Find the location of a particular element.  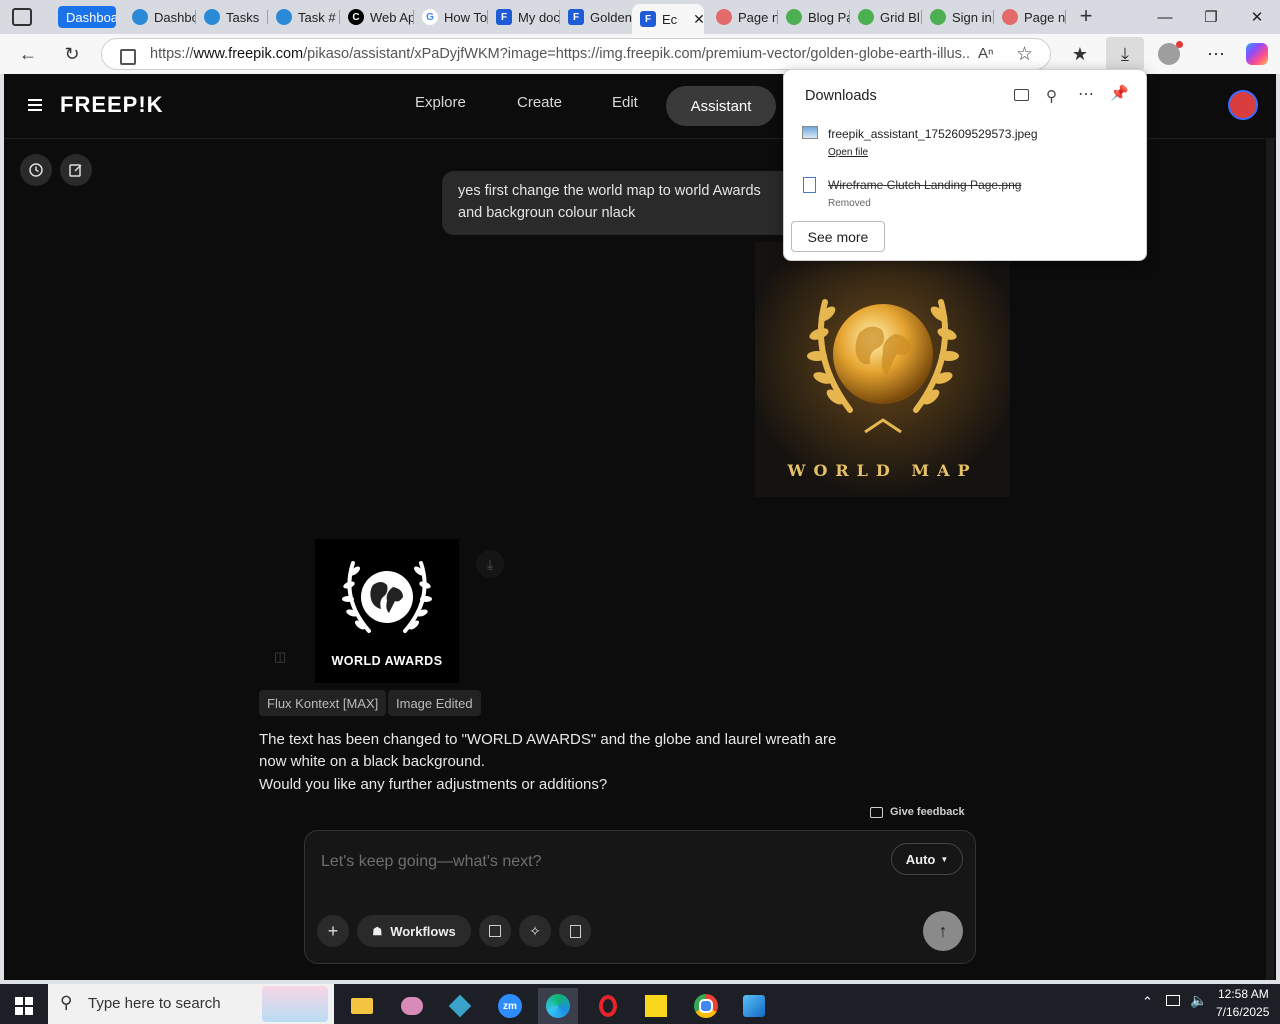

photos-icon is located at coordinates (754, 1006).